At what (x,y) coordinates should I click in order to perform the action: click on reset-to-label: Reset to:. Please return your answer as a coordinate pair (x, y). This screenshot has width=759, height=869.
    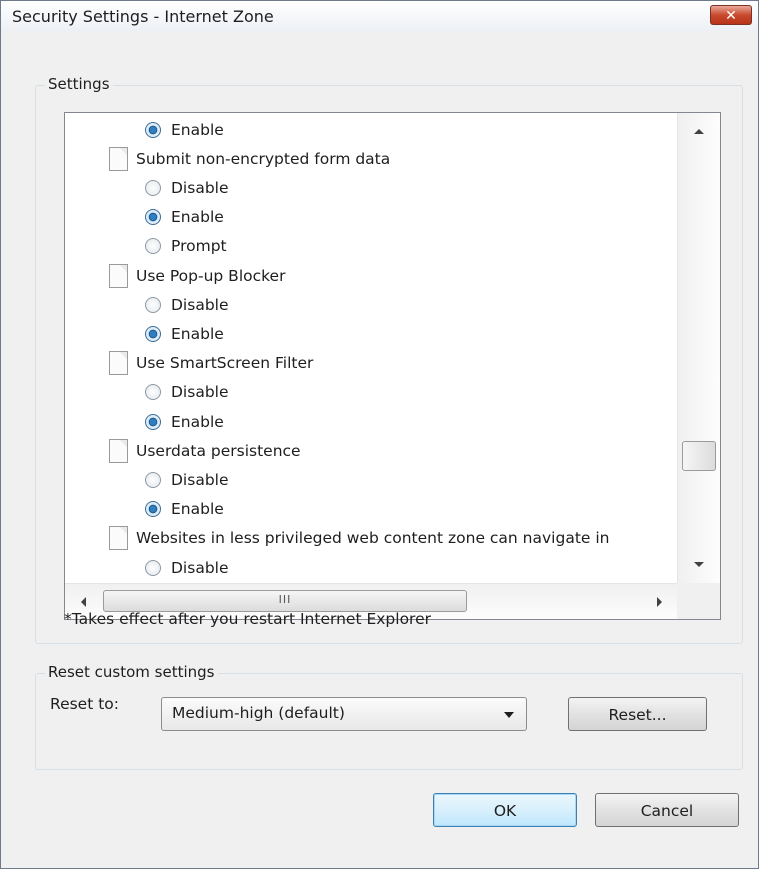
    Looking at the image, I should click on (85, 704).